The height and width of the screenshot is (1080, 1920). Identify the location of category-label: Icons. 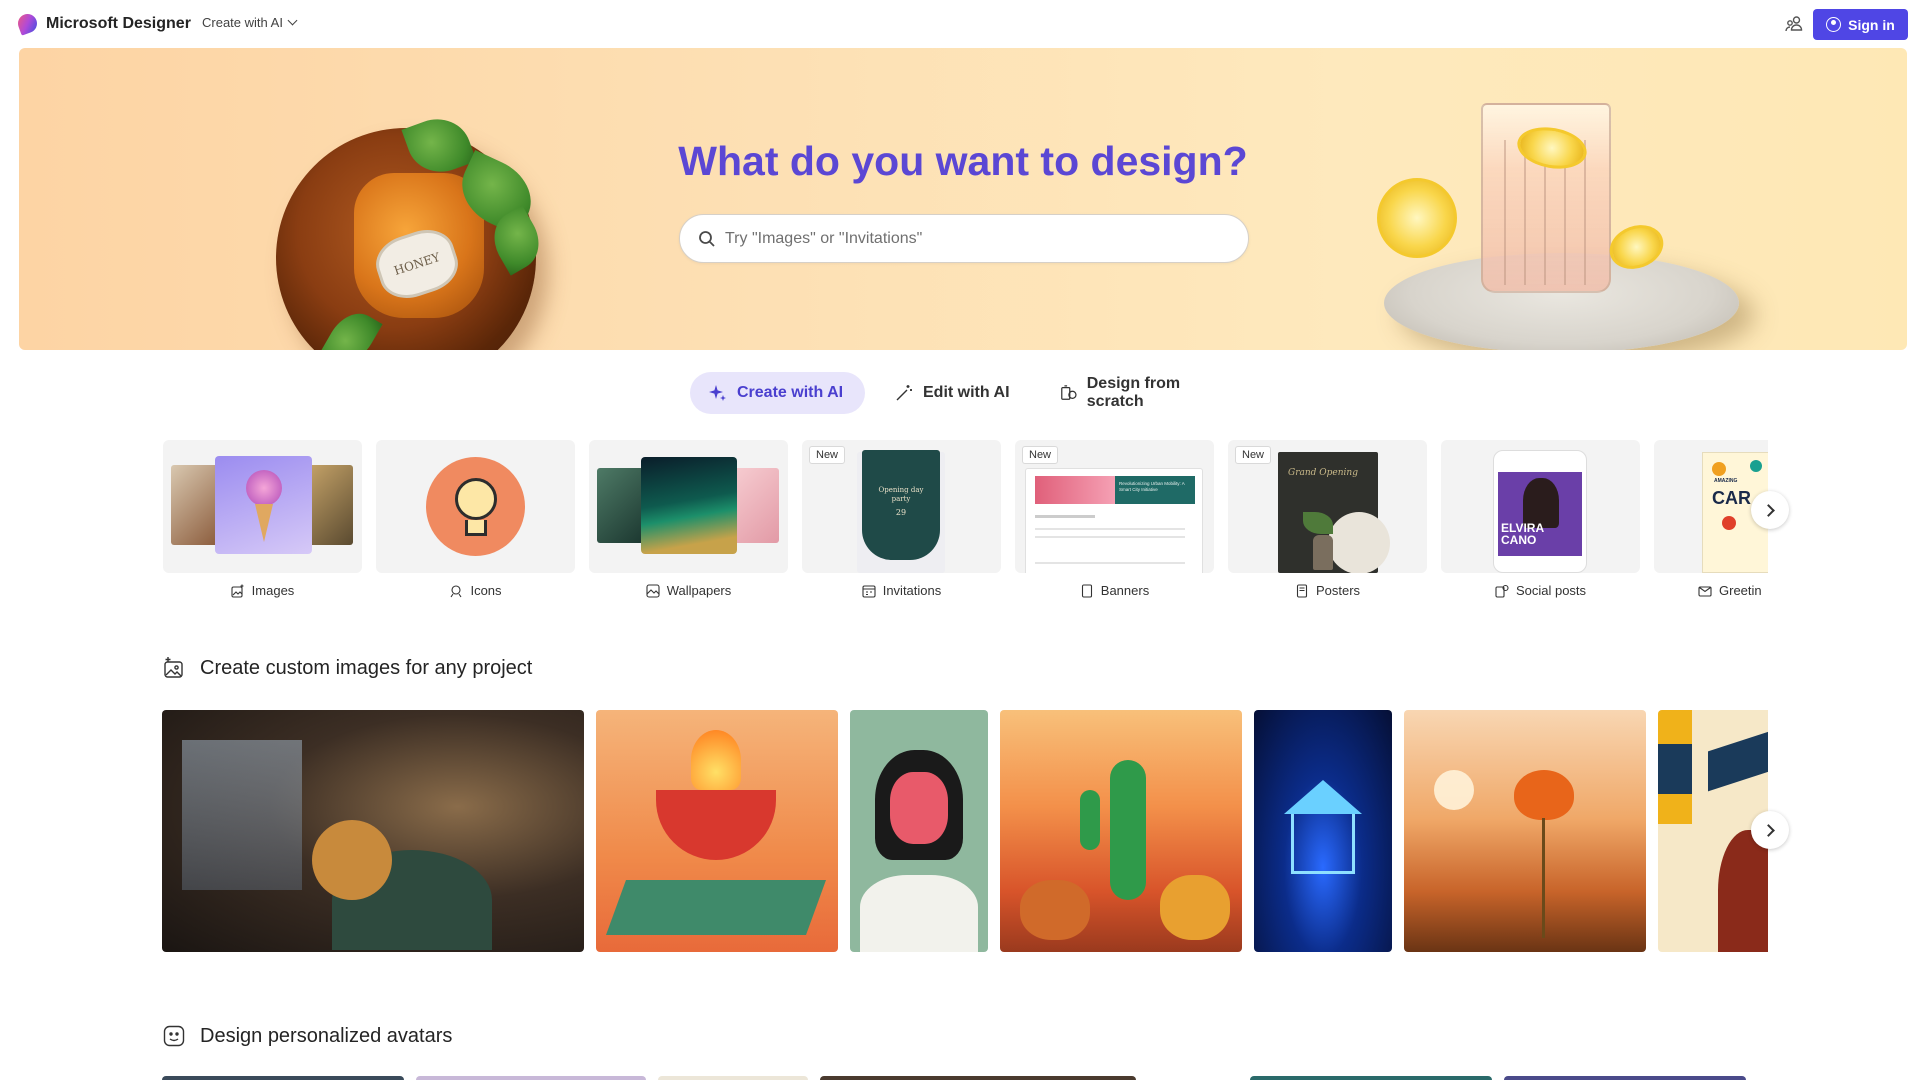
(475, 590).